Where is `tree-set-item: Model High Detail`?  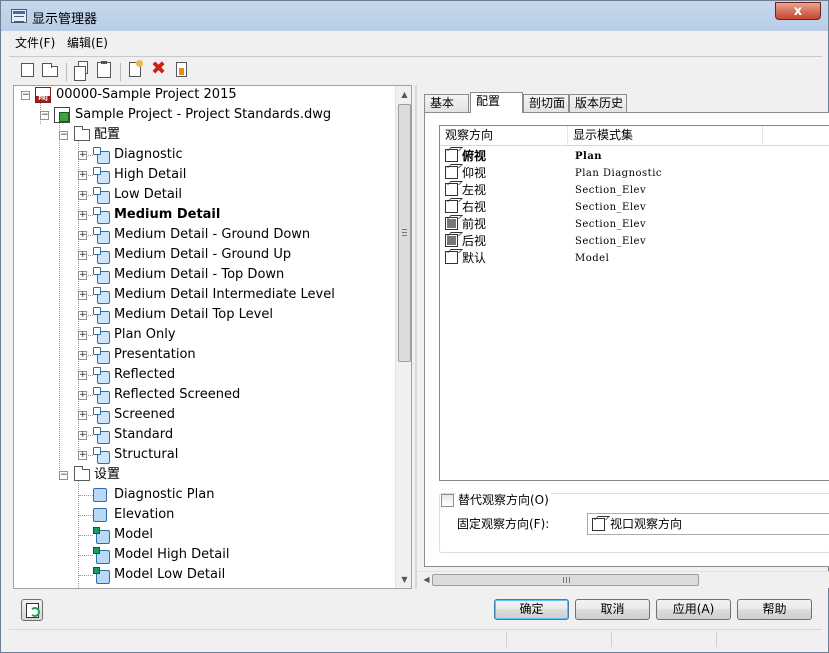
tree-set-item: Model High Detail is located at coordinates (204, 556).